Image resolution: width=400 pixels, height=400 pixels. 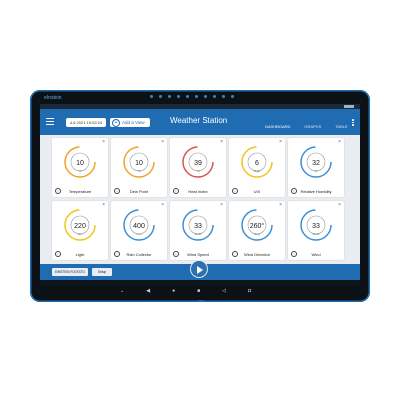 What do you see at coordinates (249, 291) in the screenshot?
I see `camera-icon: ◘` at bounding box center [249, 291].